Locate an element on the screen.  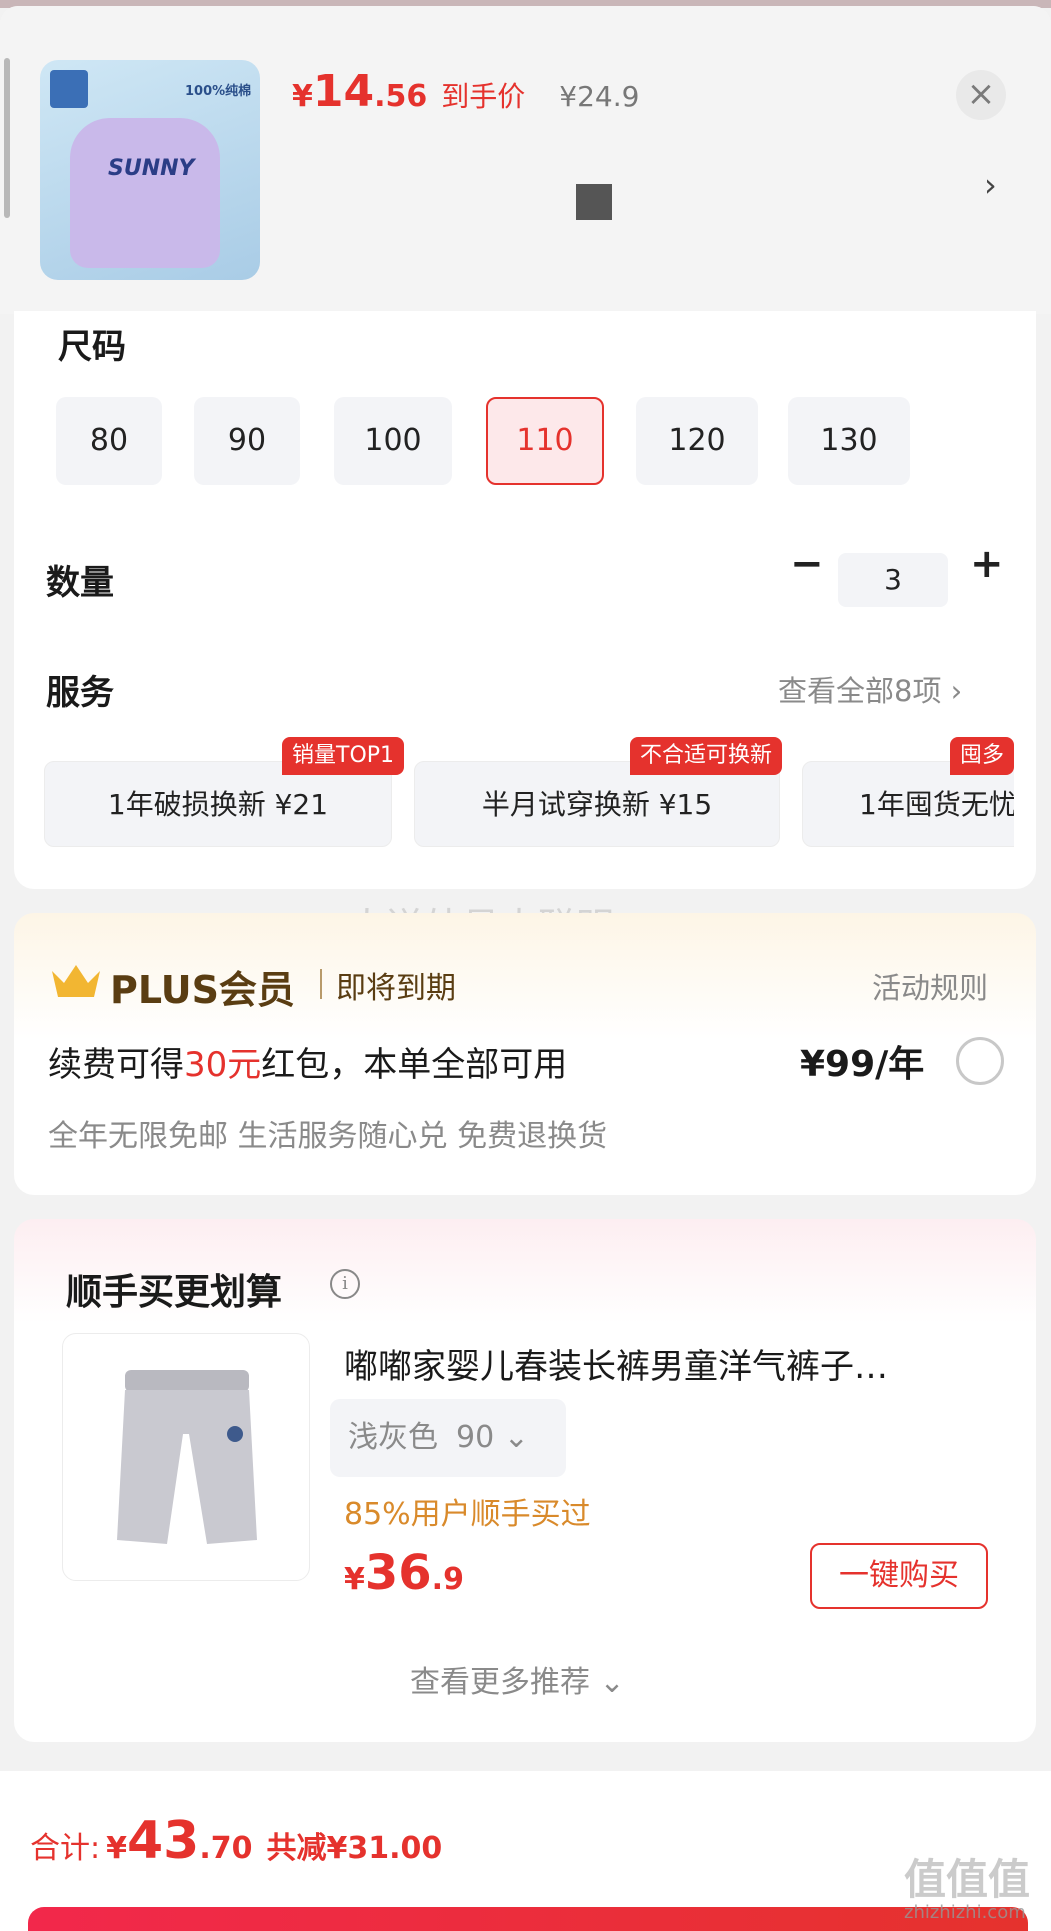
price-row: ¥ 14 .56 到手价 ¥24.9 is located at coordinates (465, 96).